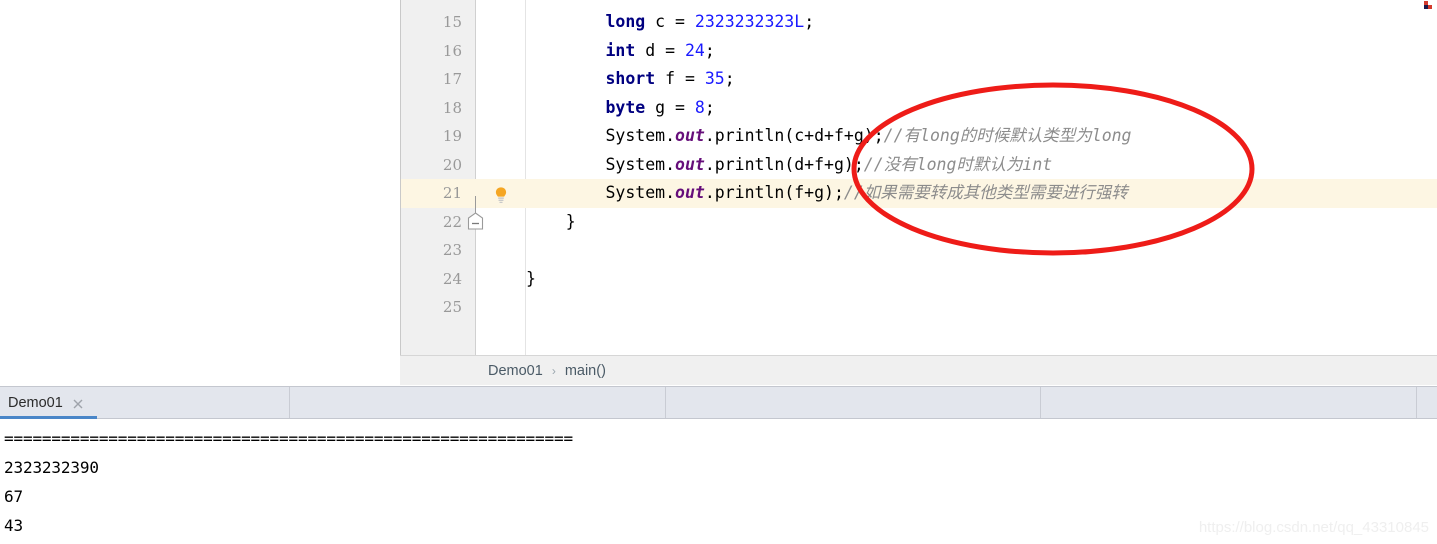 The width and height of the screenshot is (1437, 544). I want to click on token-plain: d =, so click(660, 50).